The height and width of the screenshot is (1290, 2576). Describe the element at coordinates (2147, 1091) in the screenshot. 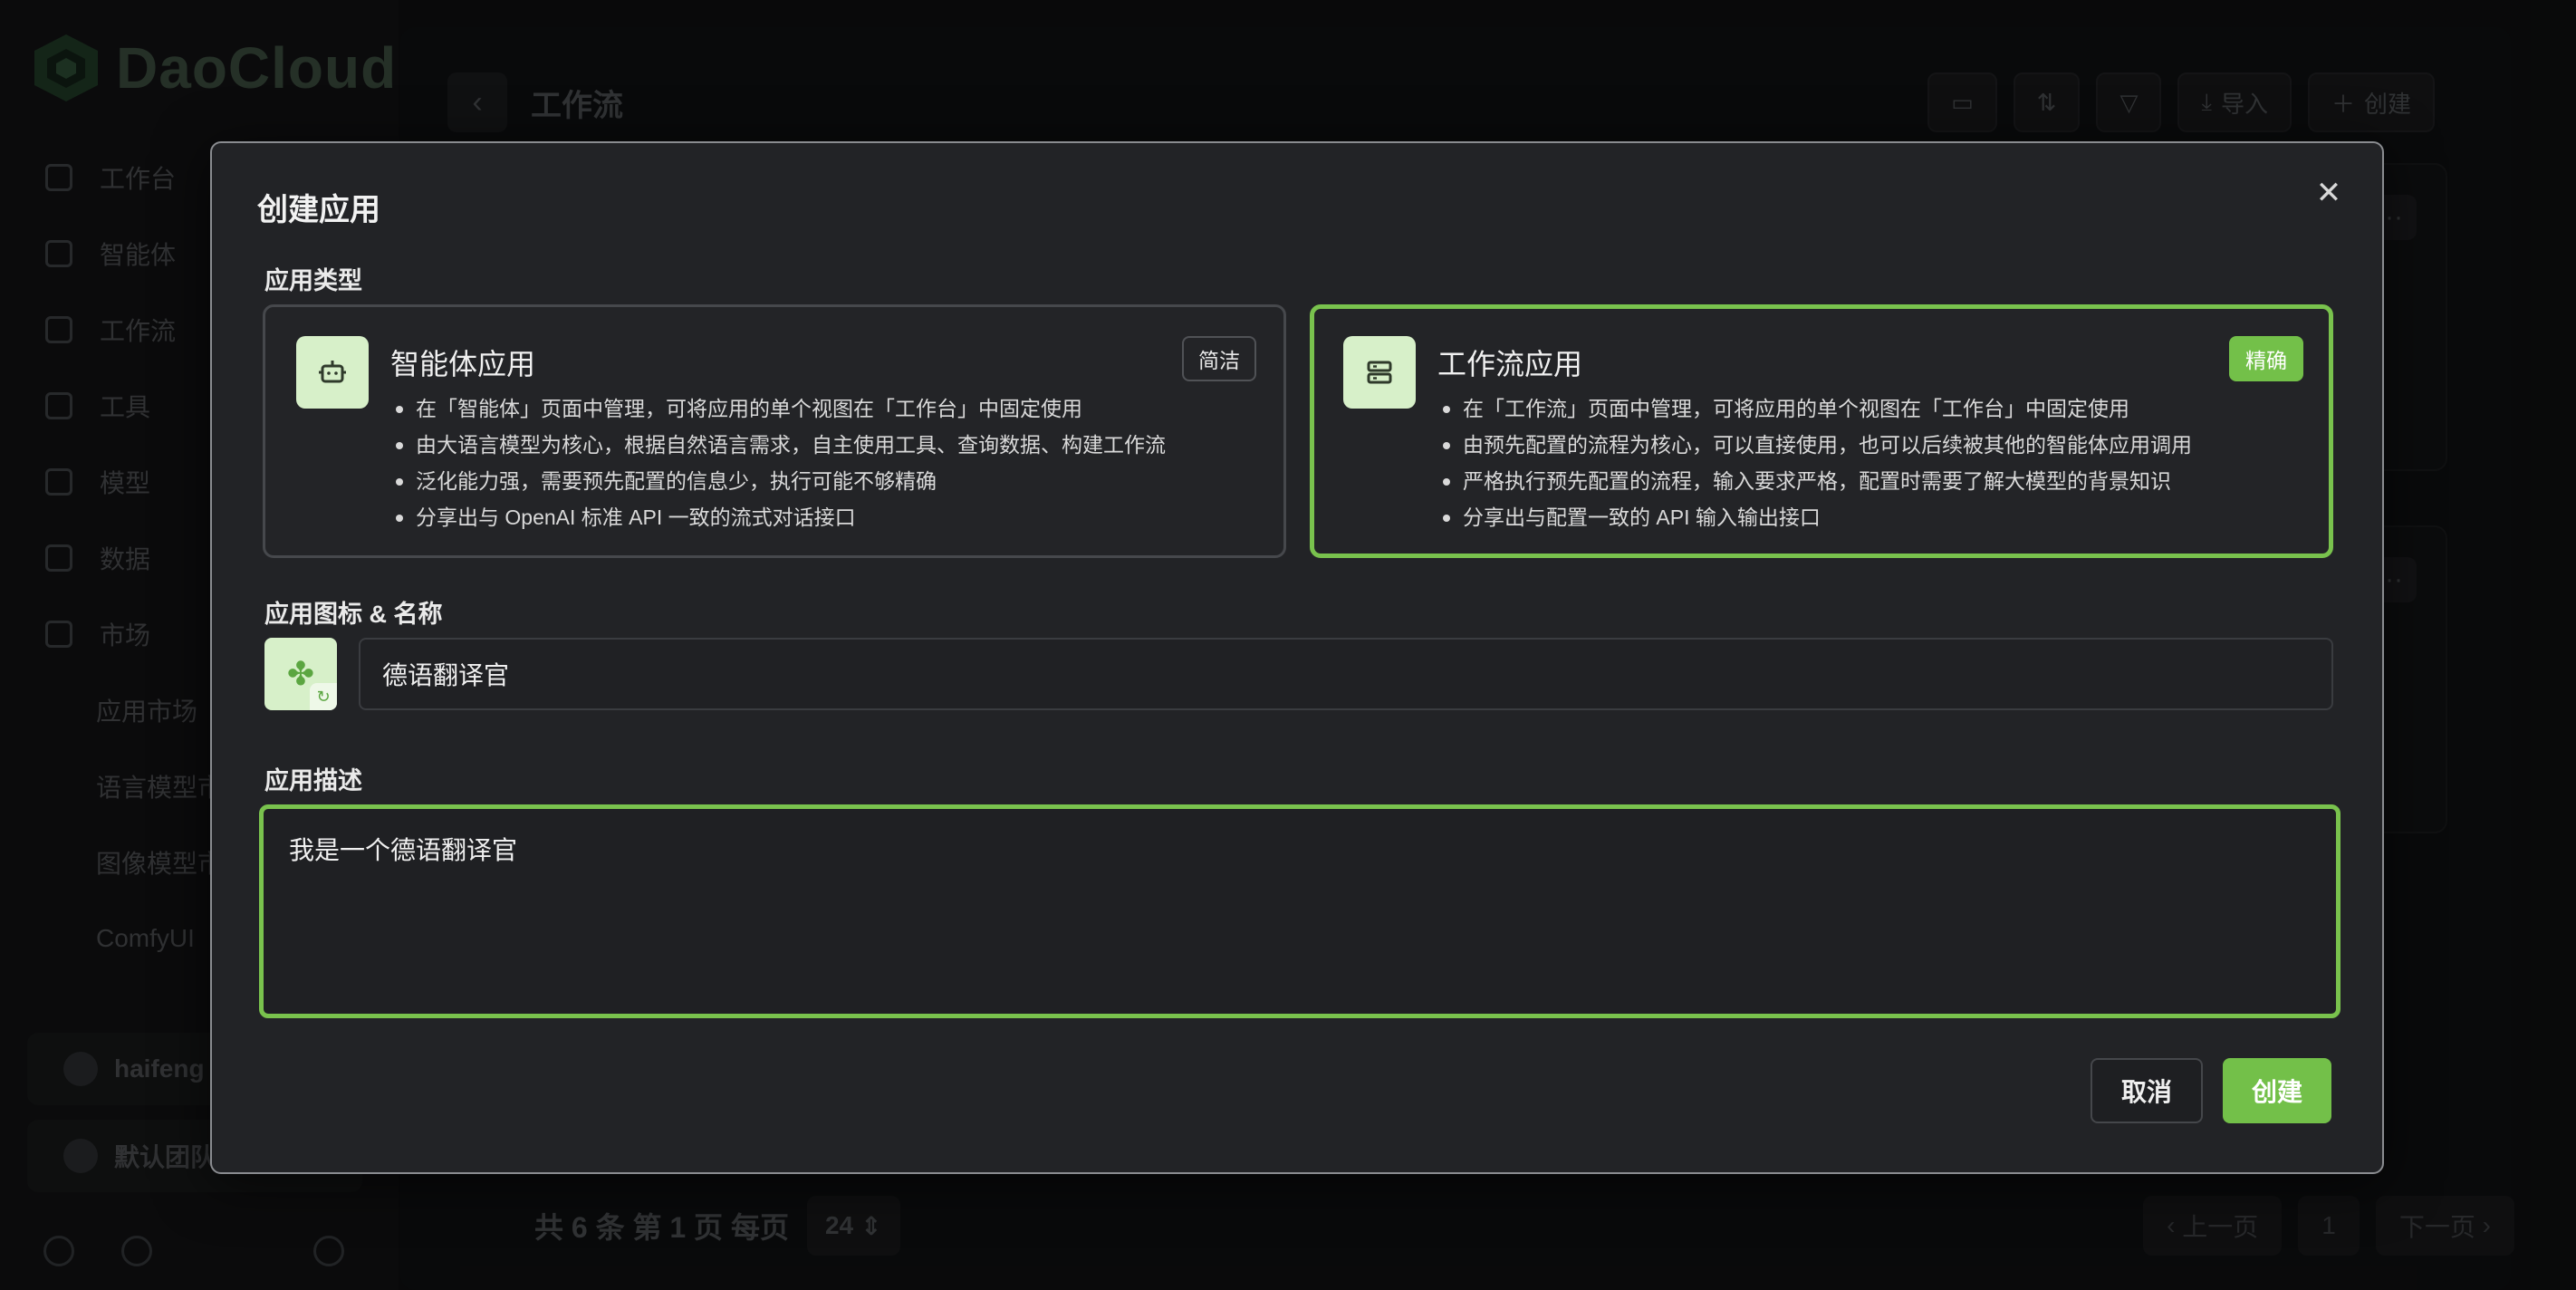

I see `cancel-button: 取消` at that location.